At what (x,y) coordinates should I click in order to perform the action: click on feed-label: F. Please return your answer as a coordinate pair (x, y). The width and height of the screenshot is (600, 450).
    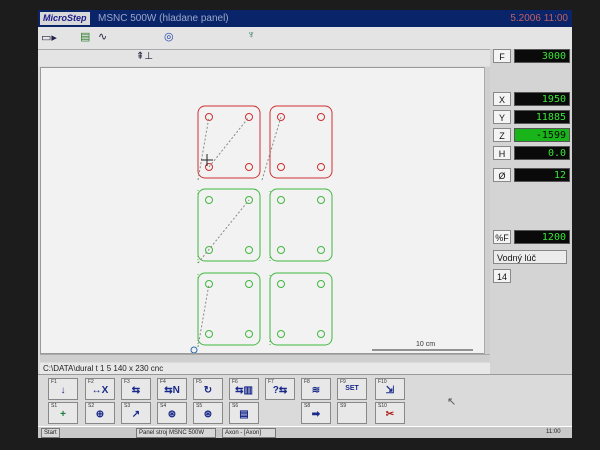
    Looking at the image, I should click on (502, 56).